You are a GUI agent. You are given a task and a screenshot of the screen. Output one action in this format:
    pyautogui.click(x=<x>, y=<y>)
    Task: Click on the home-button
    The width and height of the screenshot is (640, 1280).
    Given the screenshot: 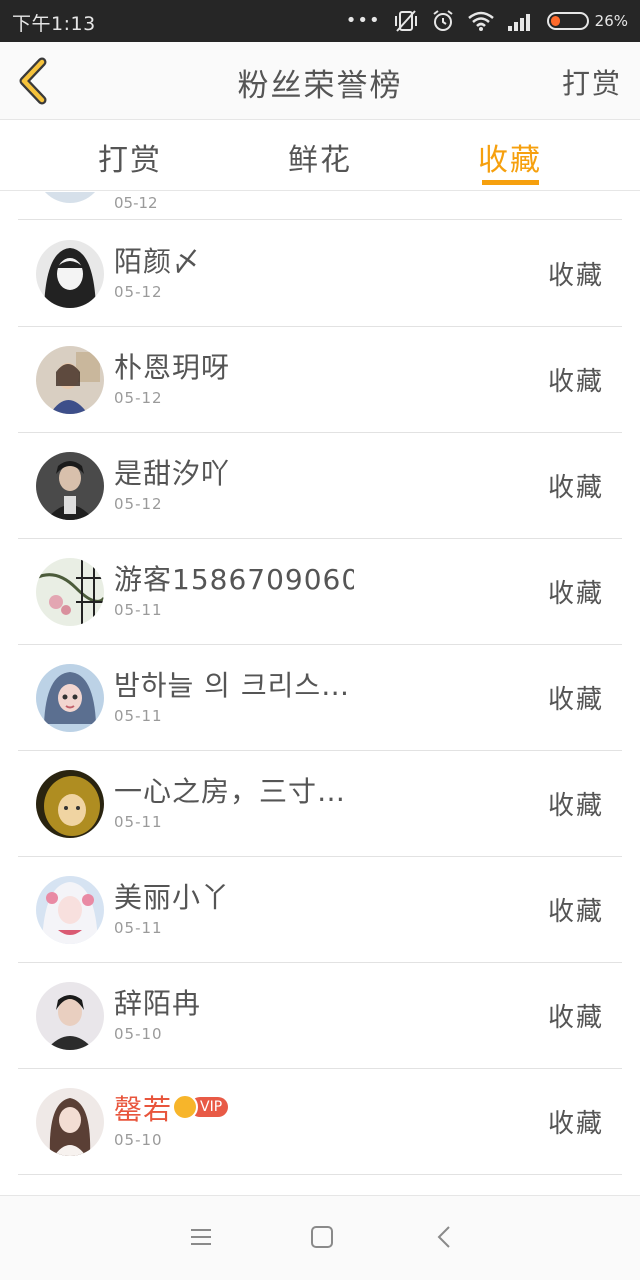 What is the action you would take?
    pyautogui.click(x=322, y=1237)
    